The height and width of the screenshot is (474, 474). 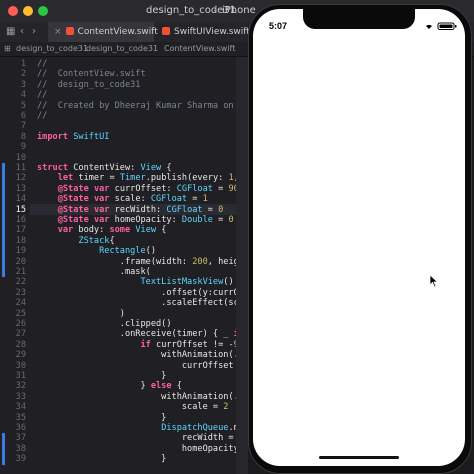 What do you see at coordinates (20, 407) in the screenshot?
I see `line-number: 34` at bounding box center [20, 407].